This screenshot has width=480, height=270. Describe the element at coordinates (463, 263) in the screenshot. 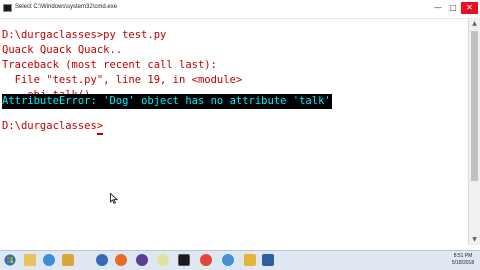

I see `clock-date: 5/18/2018` at that location.